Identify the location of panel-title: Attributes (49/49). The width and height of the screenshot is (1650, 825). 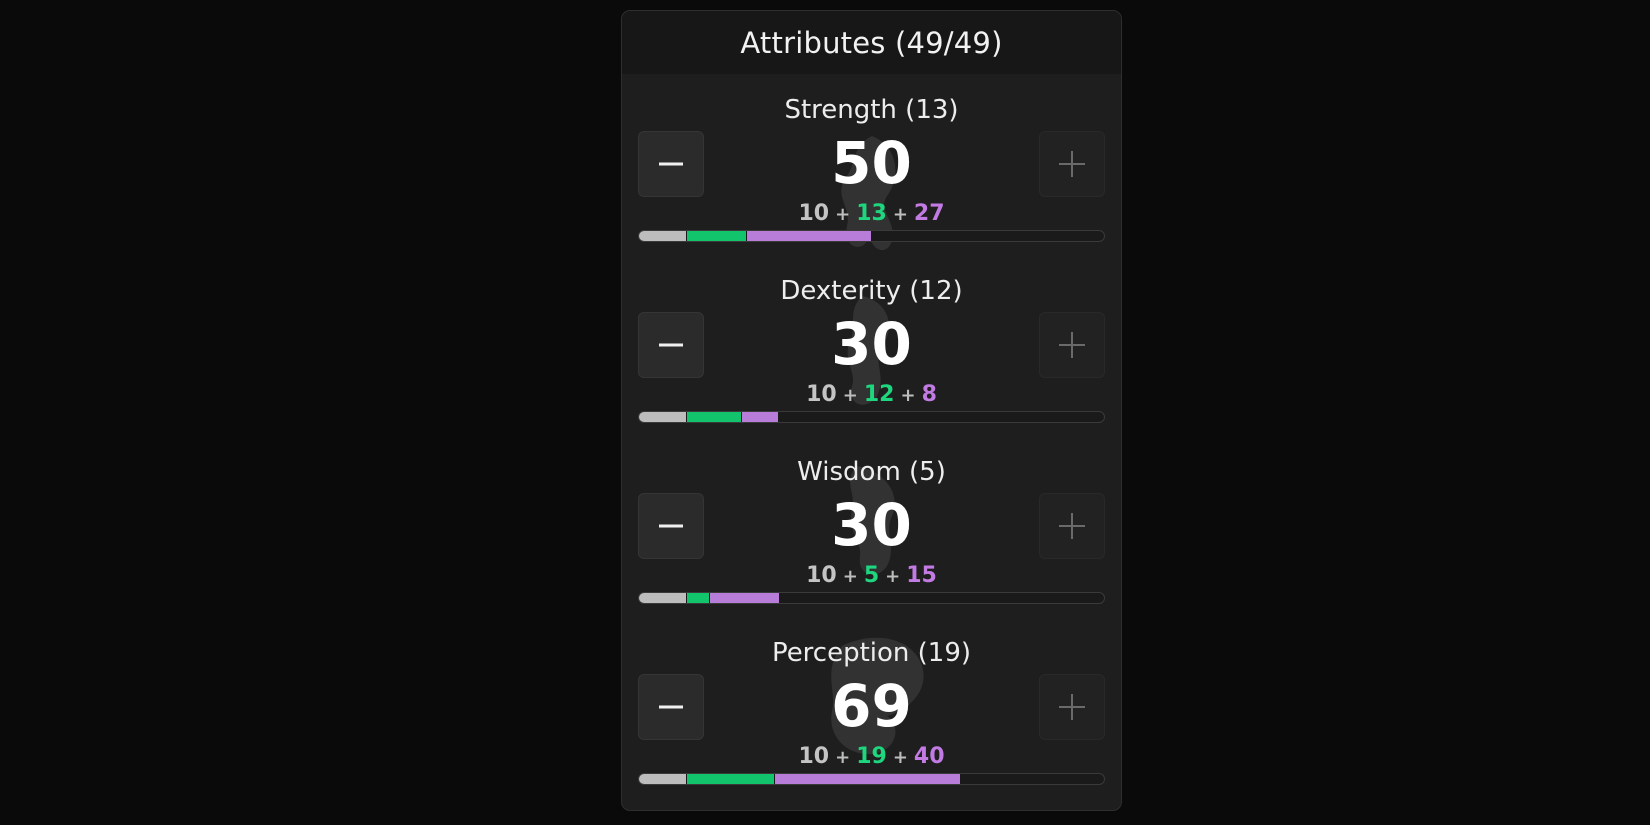
(871, 42).